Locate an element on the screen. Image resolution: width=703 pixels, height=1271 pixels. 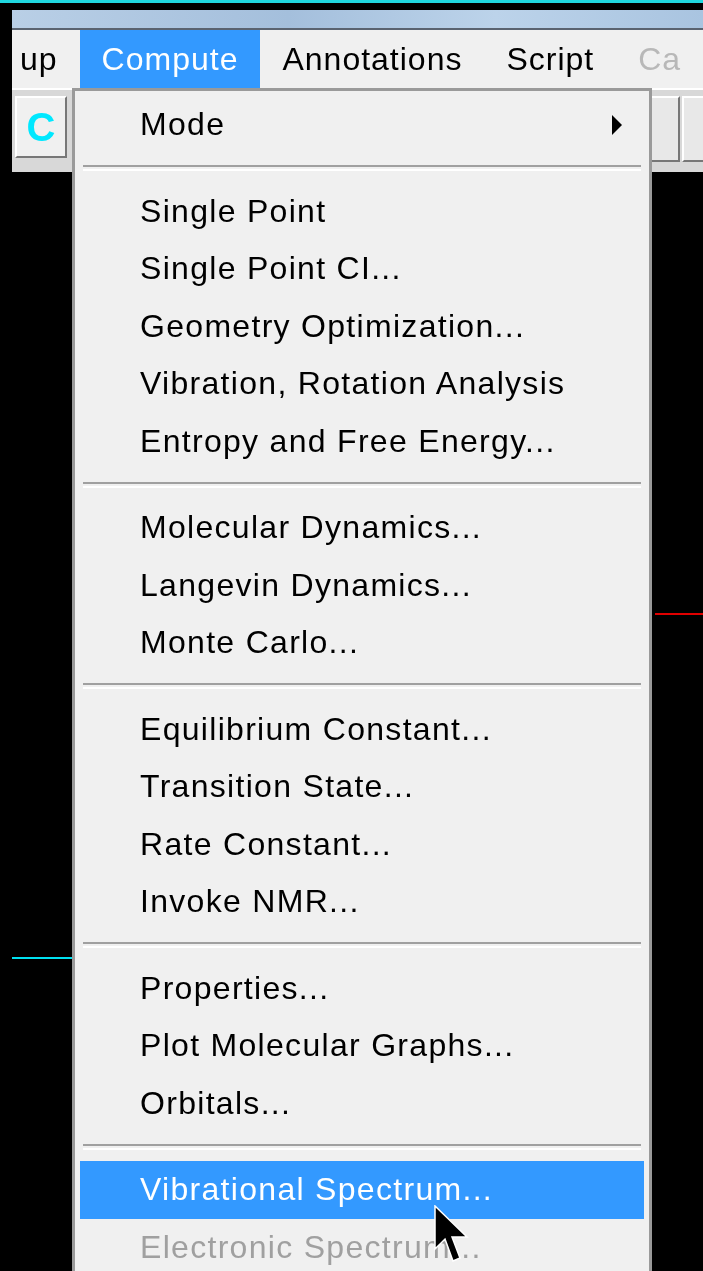
menu-bar-item: up is located at coordinates (46, 59).